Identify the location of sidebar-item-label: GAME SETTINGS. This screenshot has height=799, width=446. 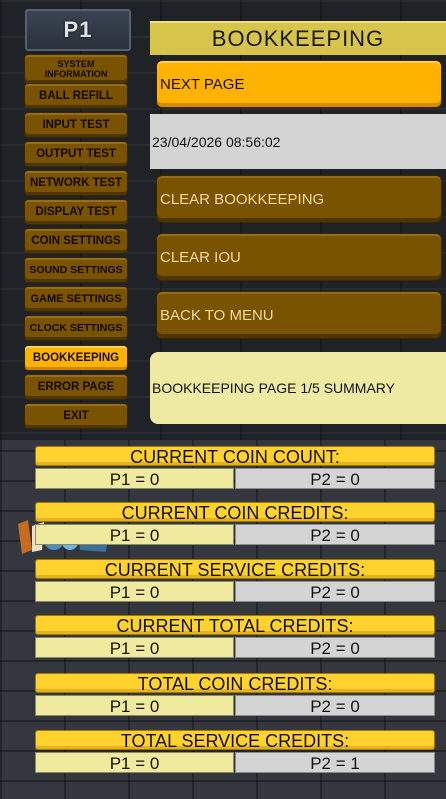
(76, 299).